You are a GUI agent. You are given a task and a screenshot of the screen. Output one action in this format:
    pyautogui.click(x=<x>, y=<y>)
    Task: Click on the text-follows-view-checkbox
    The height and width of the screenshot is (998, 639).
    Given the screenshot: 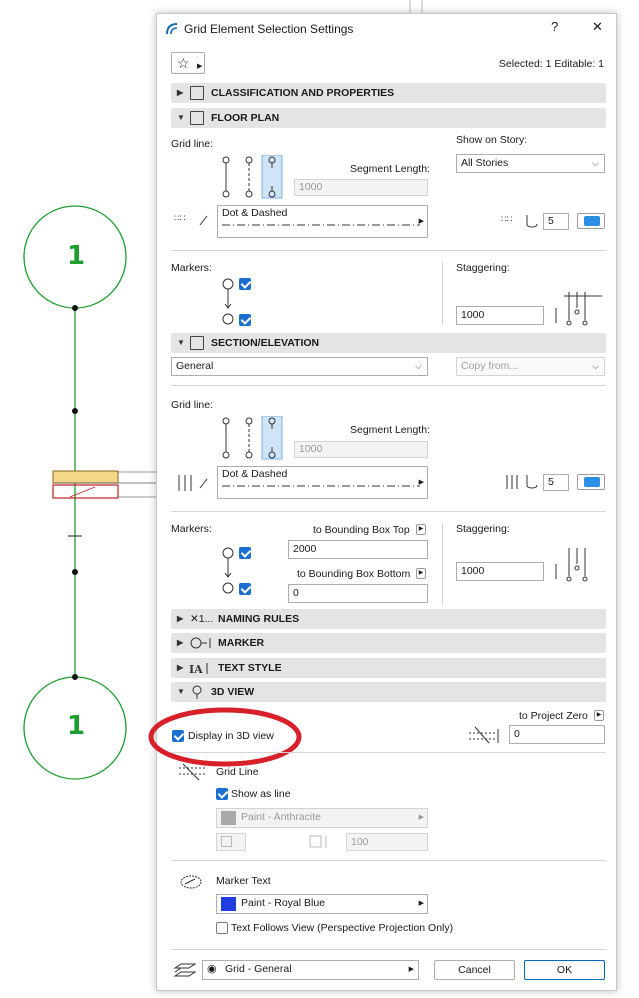 What is the action you would take?
    pyautogui.click(x=222, y=928)
    